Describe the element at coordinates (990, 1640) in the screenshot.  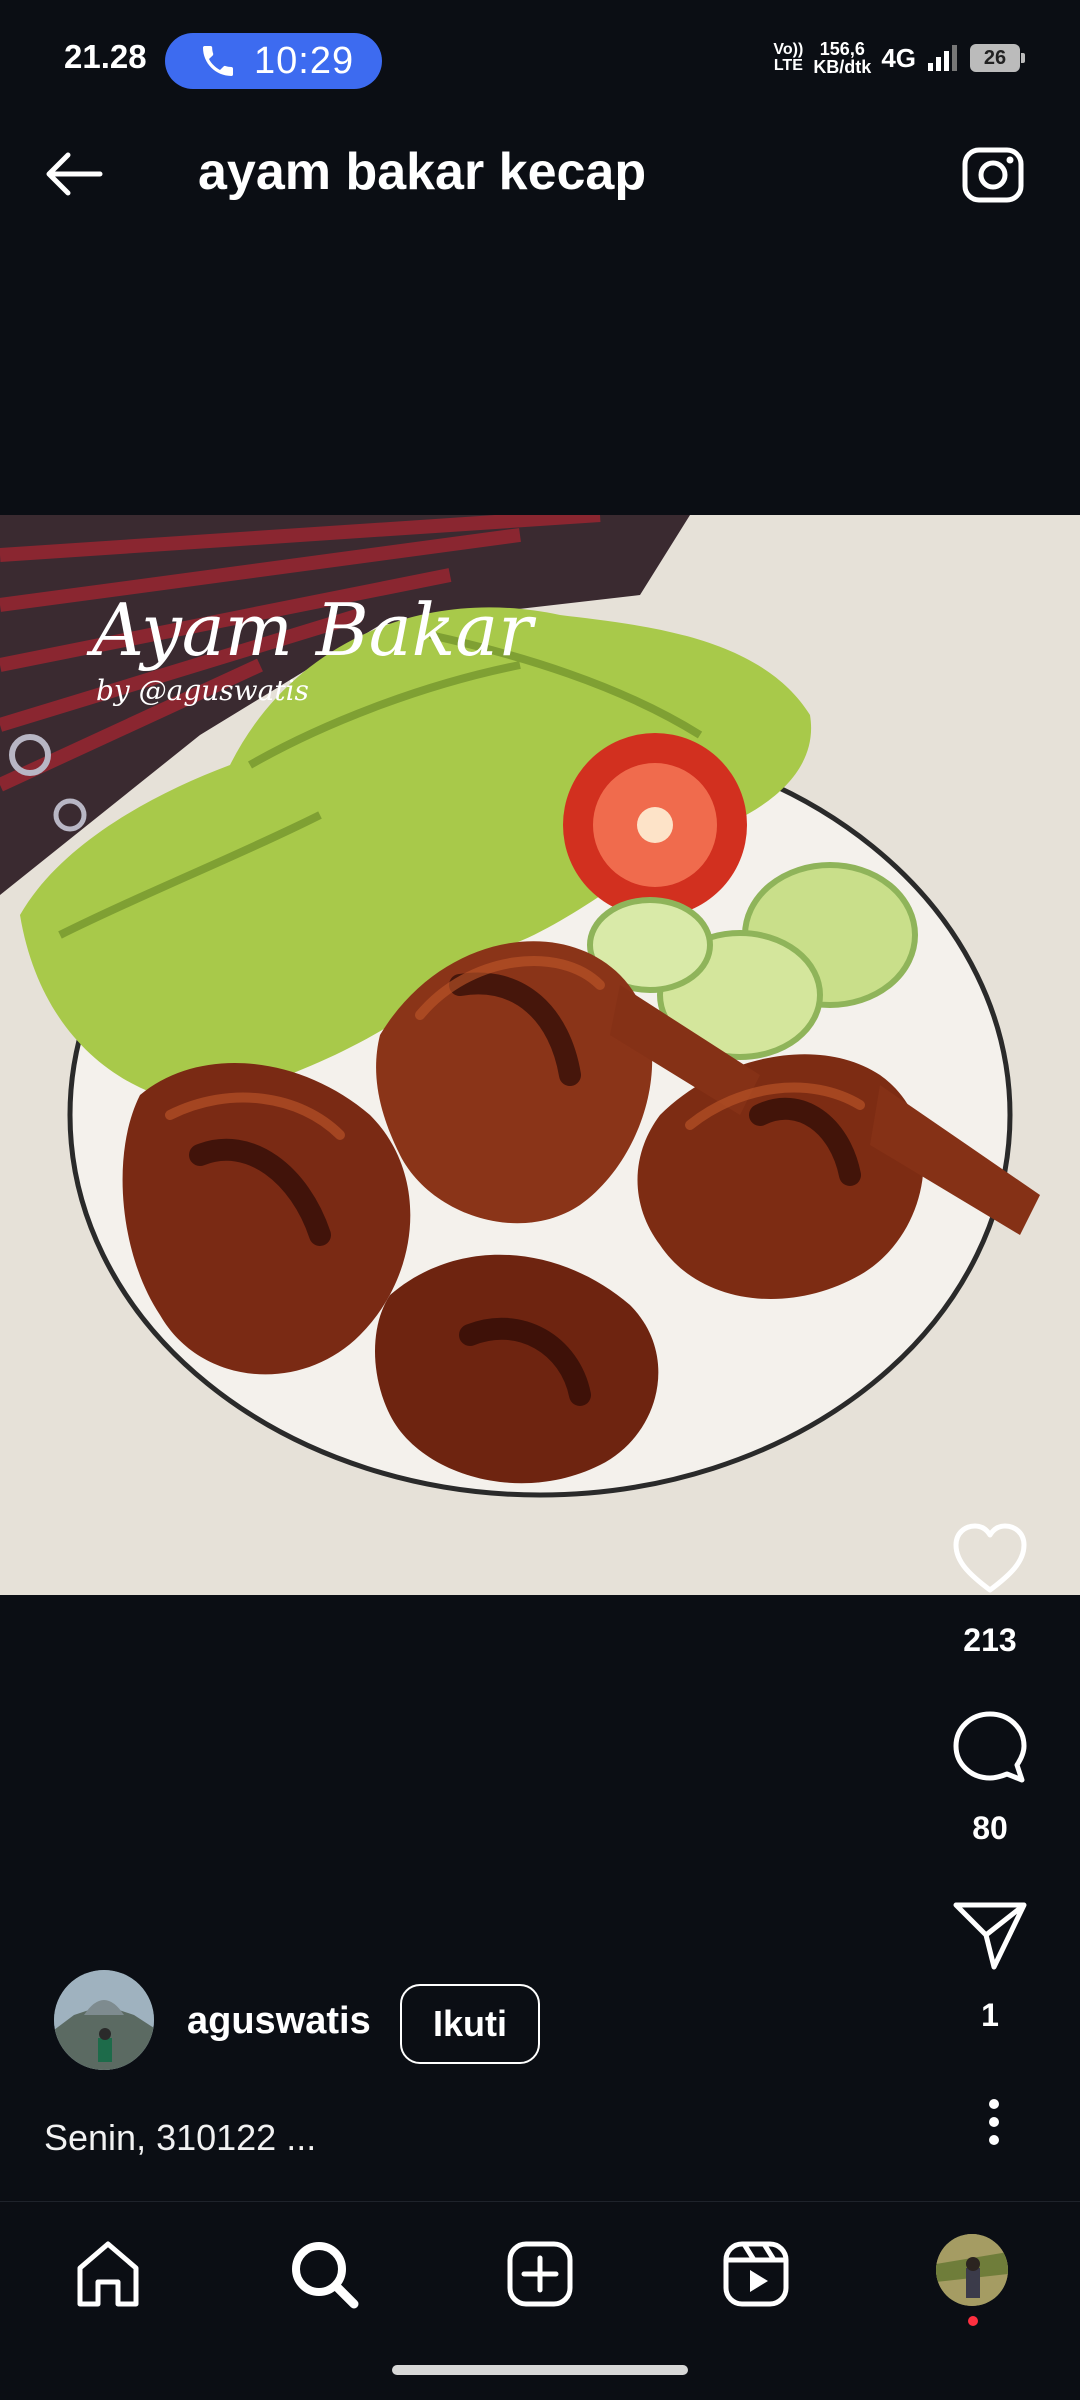
I see `like-count: 213` at that location.